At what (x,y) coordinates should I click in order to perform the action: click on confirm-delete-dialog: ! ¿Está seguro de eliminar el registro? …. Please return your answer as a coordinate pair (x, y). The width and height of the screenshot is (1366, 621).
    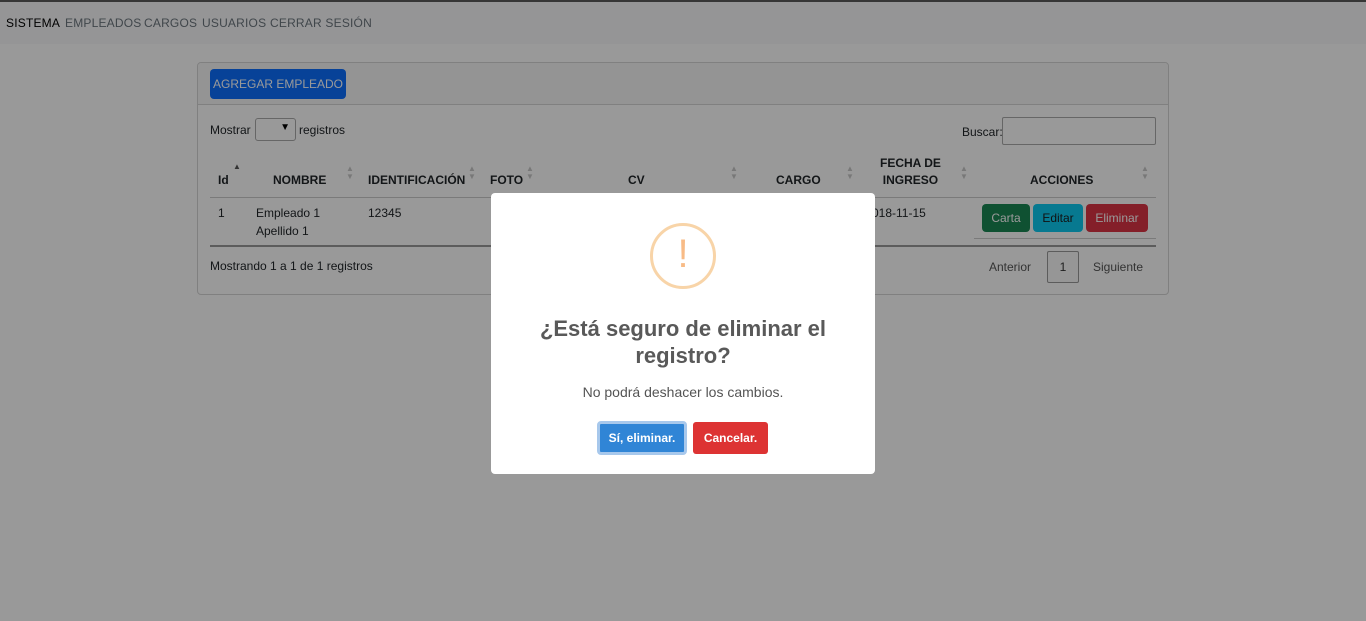
    Looking at the image, I should click on (683, 333).